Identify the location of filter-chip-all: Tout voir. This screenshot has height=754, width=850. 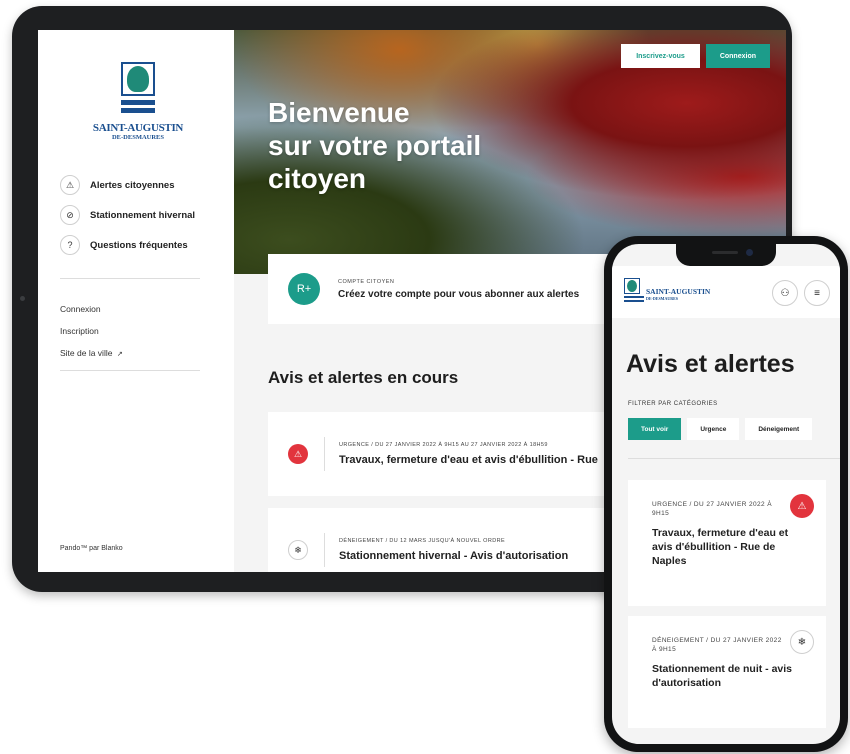
(655, 429).